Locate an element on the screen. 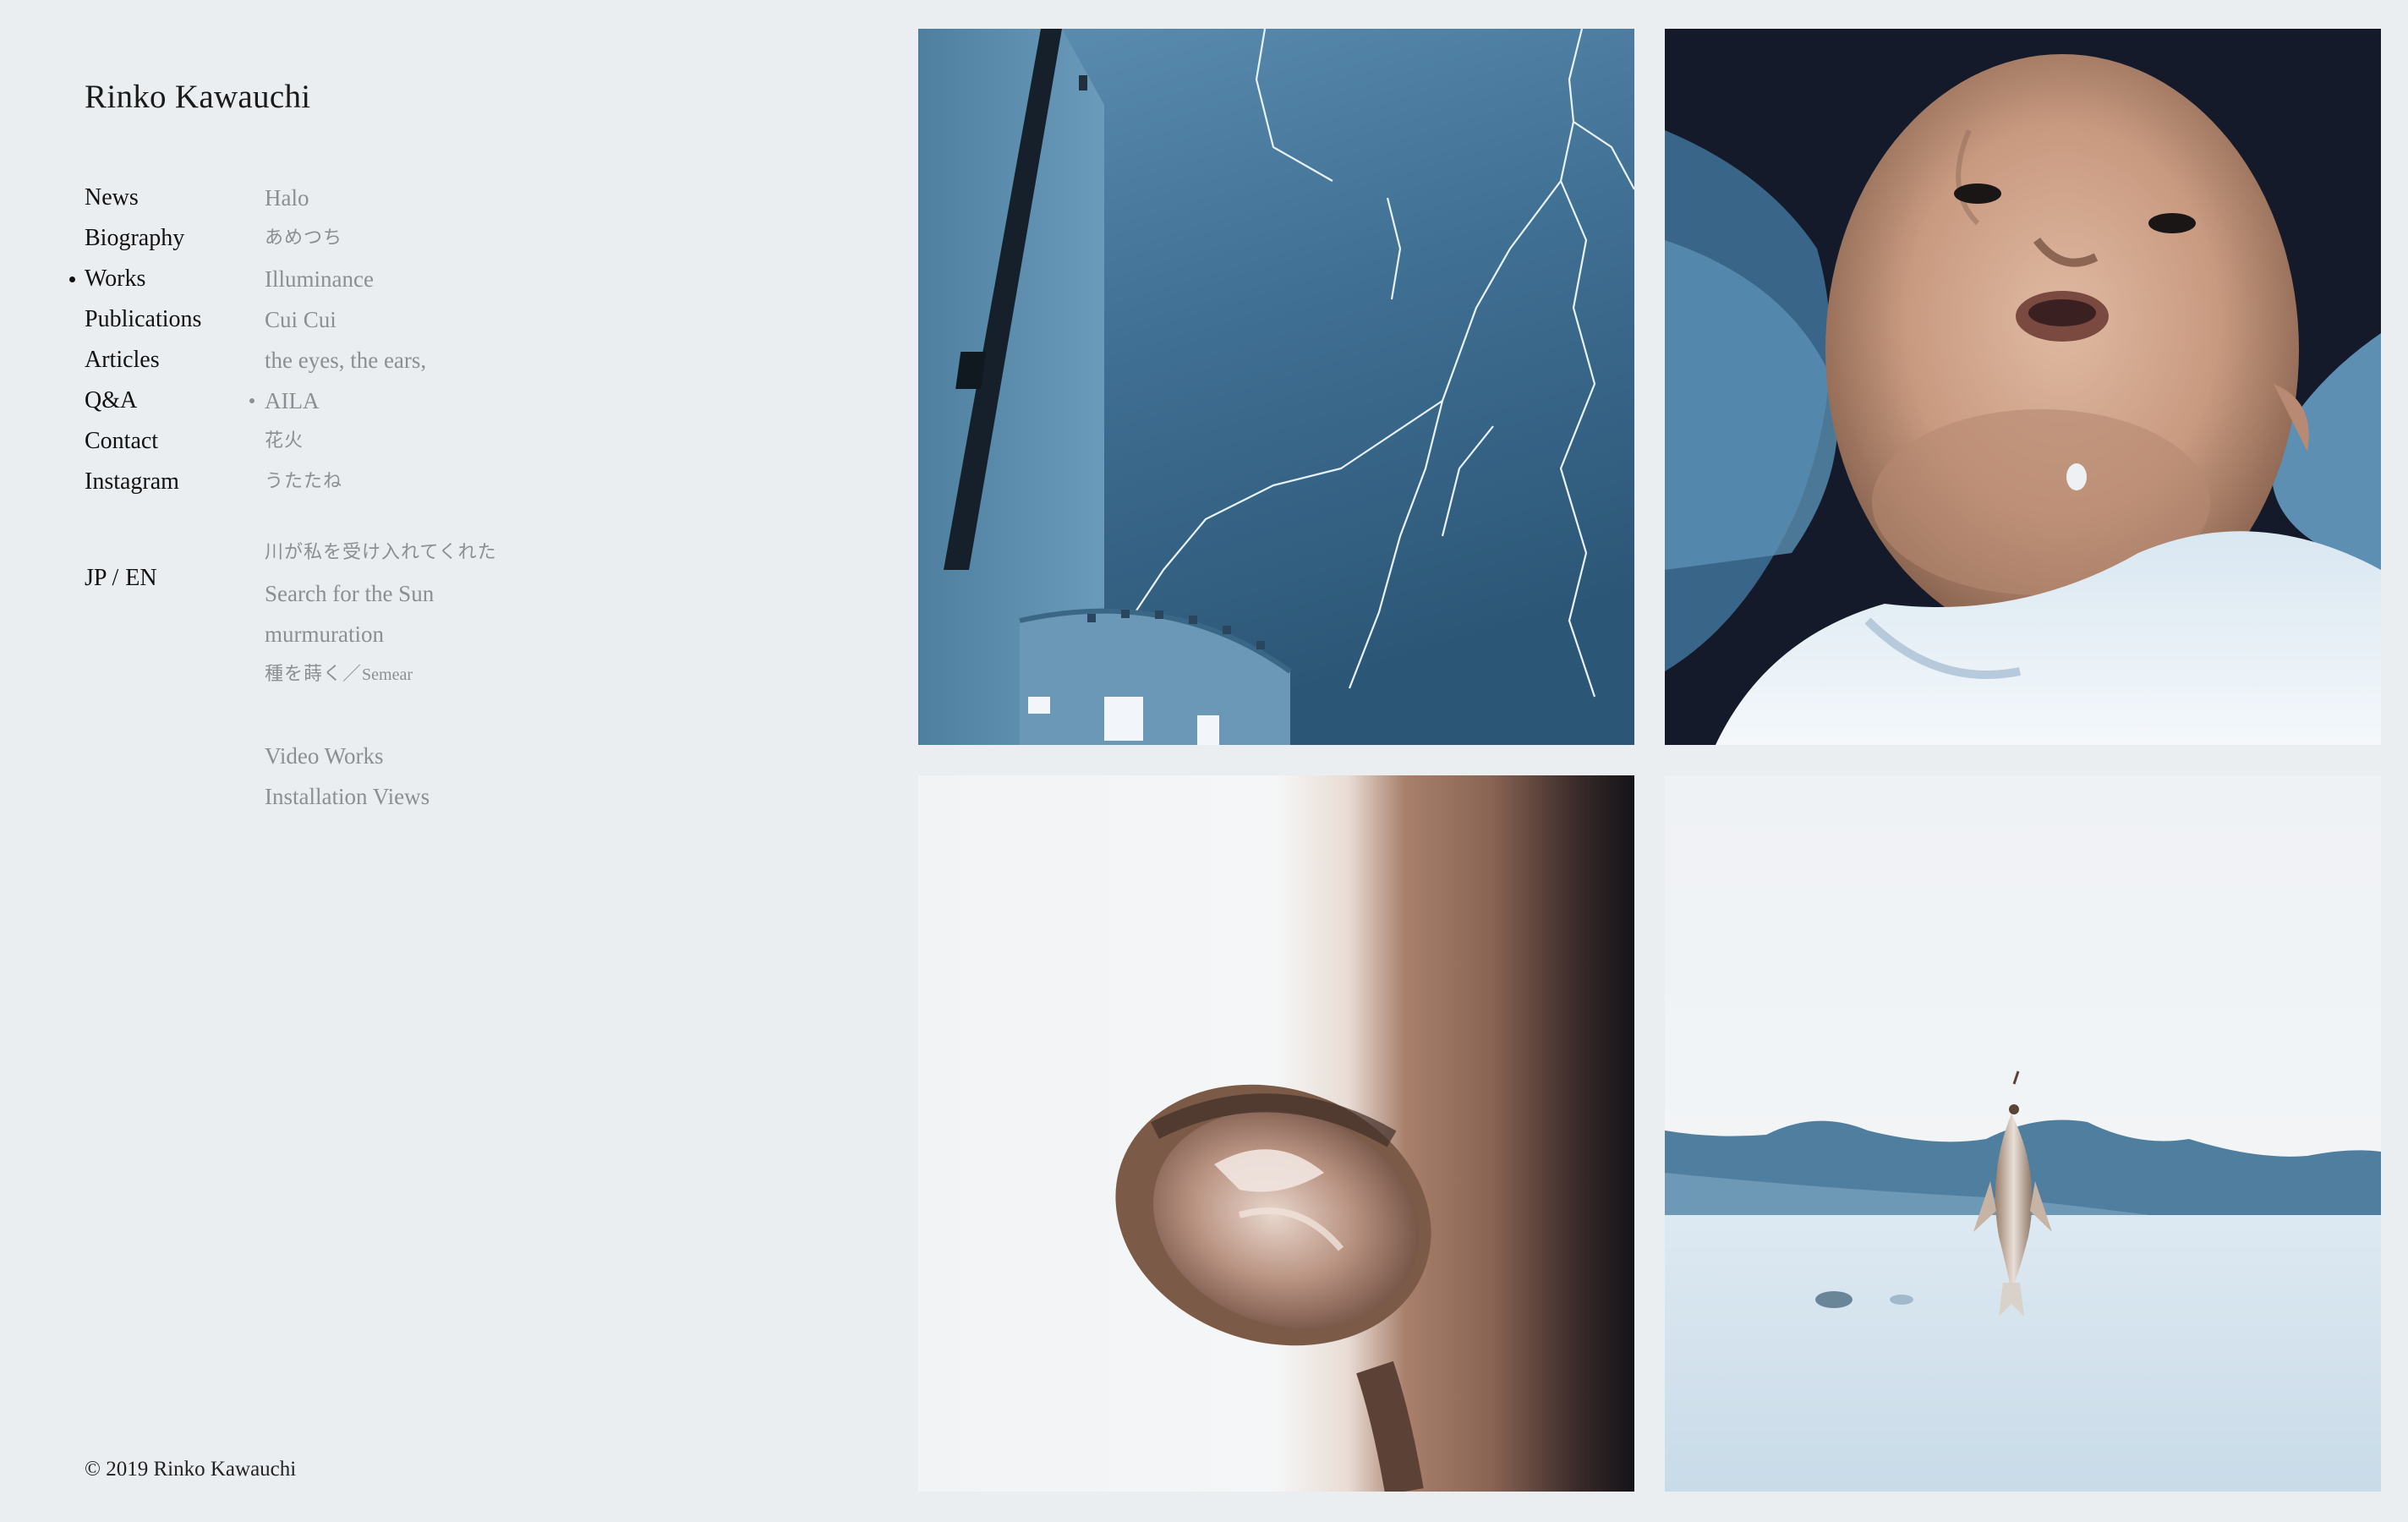 This screenshot has height=1522, width=2408. works-item-installation-views: Installation Views is located at coordinates (459, 796).